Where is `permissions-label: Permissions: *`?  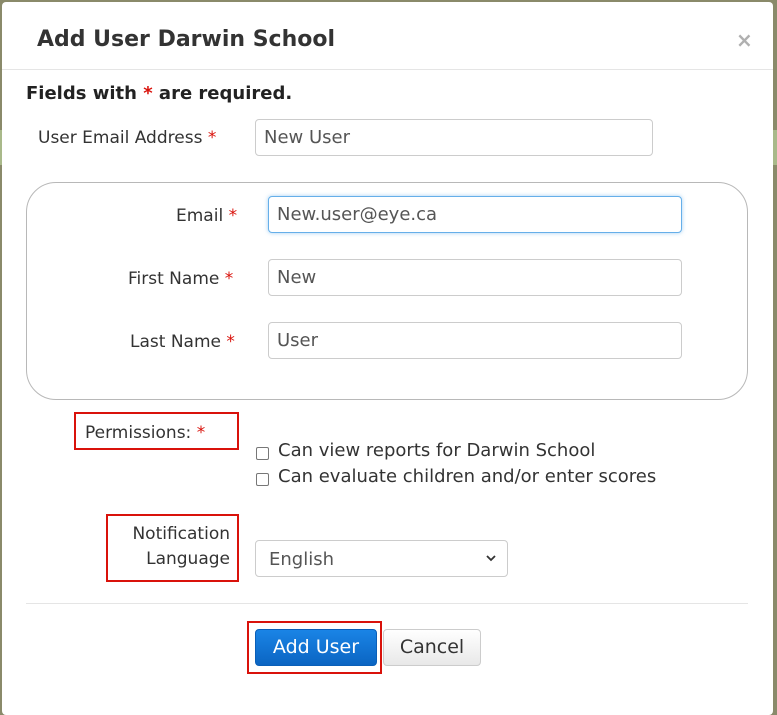 permissions-label: Permissions: * is located at coordinates (145, 433).